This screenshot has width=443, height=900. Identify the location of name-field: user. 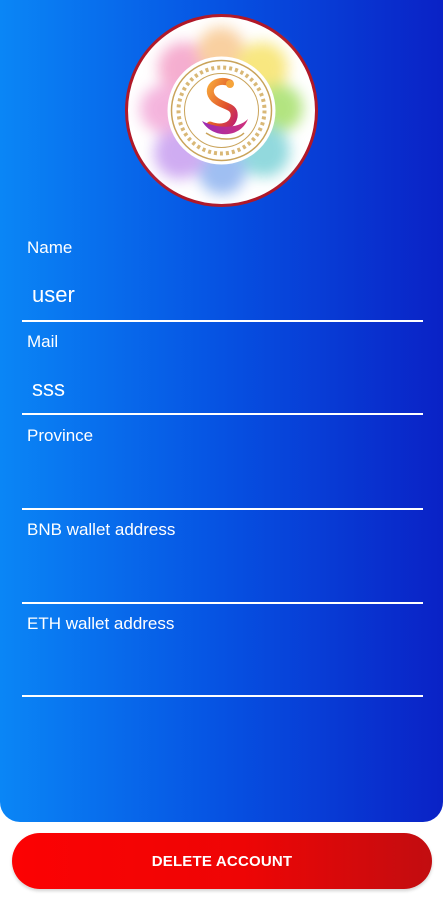
(53, 295).